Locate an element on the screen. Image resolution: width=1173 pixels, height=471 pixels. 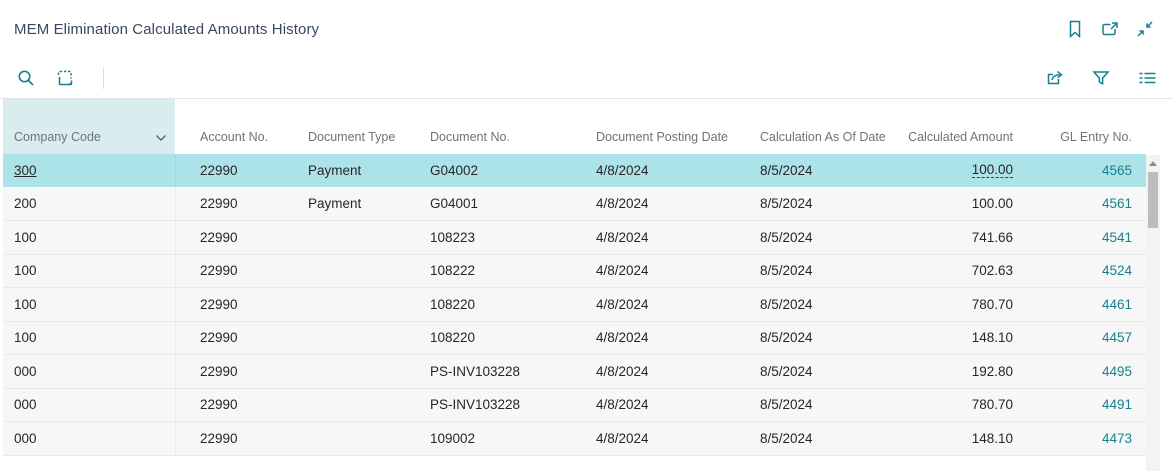
table-row: 100 22990 108222 4/8/2024 8/5/2024 702.63 4524 is located at coordinates (574, 271).